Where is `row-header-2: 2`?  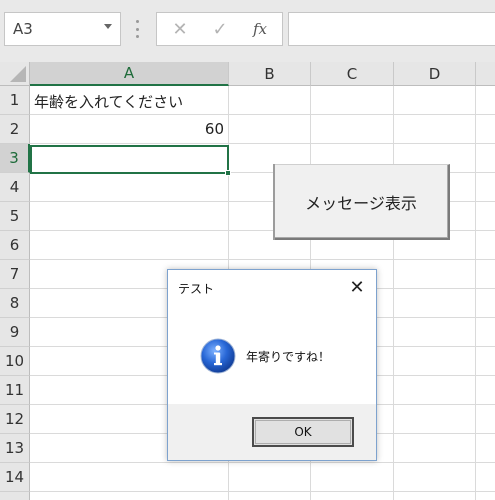
row-header-2: 2 is located at coordinates (15, 129).